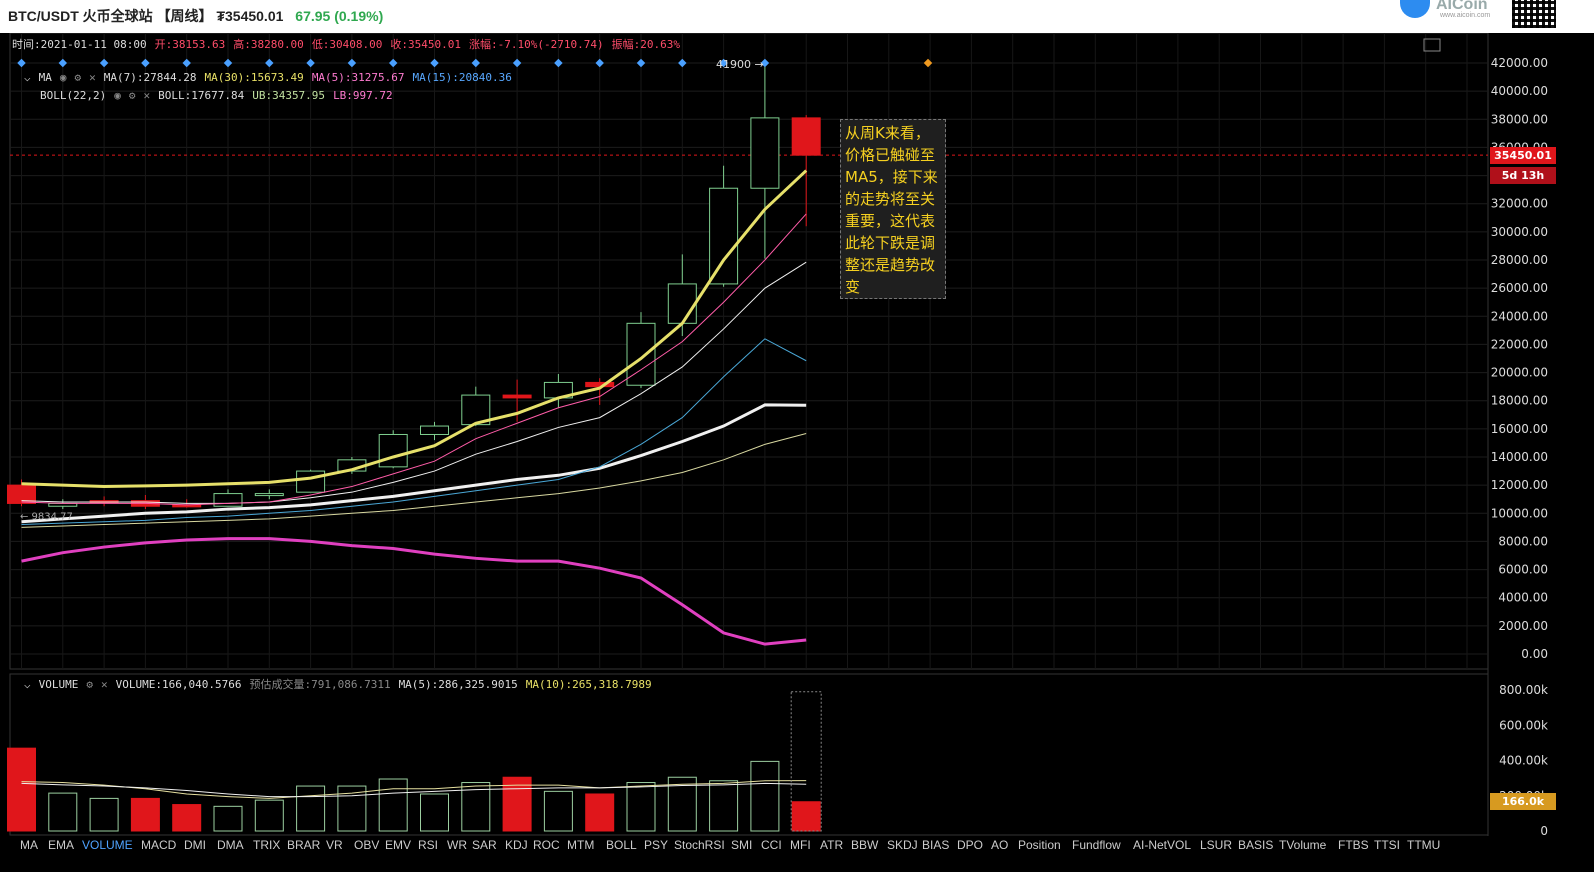 This screenshot has width=1594, height=872. Describe the element at coordinates (320, 684) in the screenshot. I see `volume-estimate: 预估成交量:791,086.7311` at that location.